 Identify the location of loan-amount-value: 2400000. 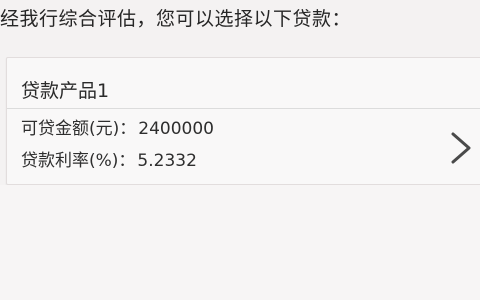
(176, 129).